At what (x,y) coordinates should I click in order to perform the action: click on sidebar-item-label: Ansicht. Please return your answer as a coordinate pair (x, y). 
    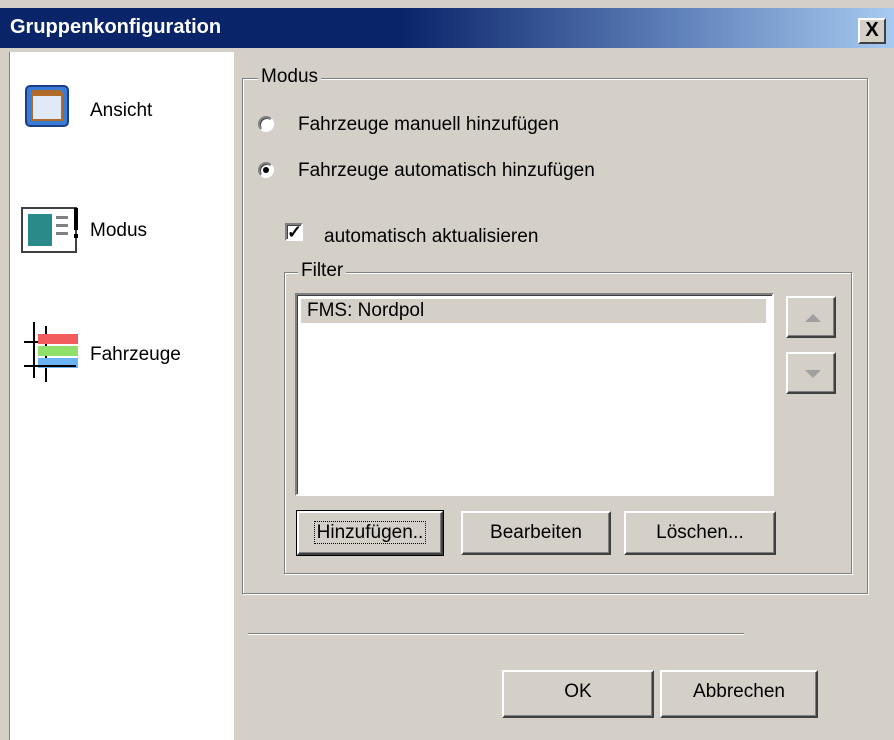
    Looking at the image, I should click on (121, 110).